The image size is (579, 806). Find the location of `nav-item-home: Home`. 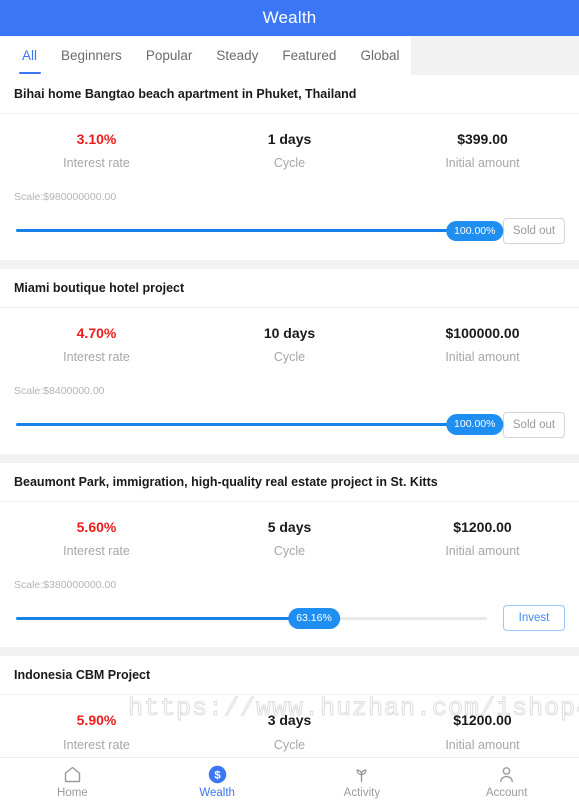

nav-item-home: Home is located at coordinates (72, 782).